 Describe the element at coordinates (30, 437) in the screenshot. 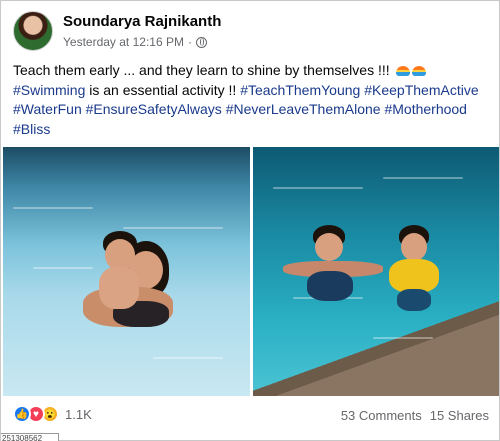

I see `bottom-fragment: 251308562` at that location.